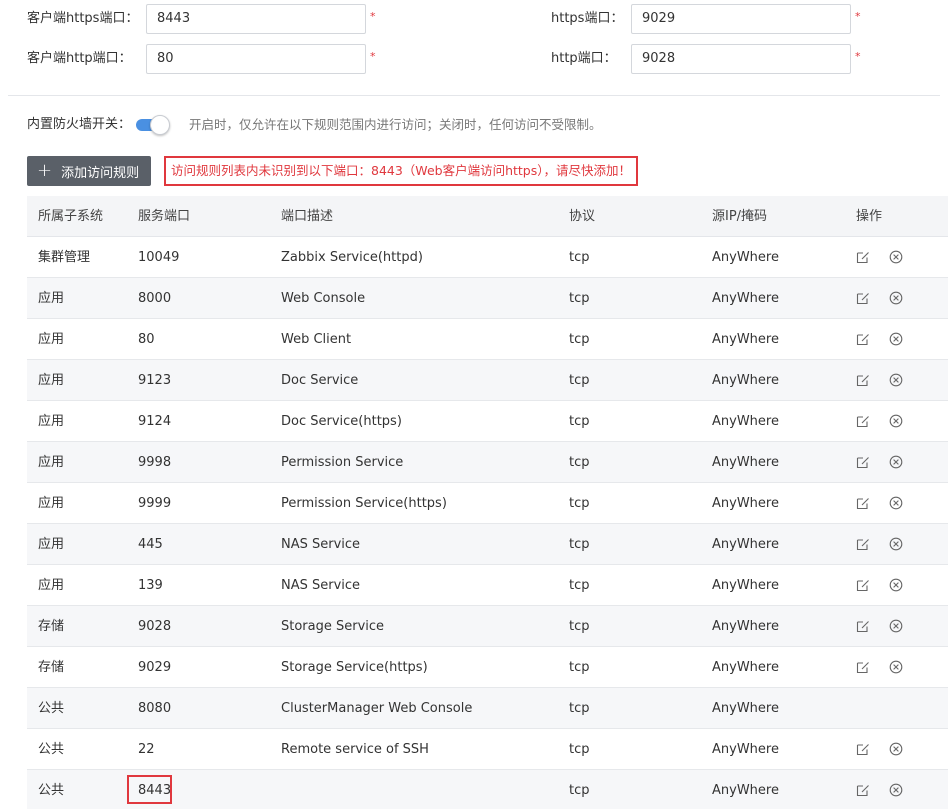 The width and height of the screenshot is (948, 809). I want to click on cell-description: Permission Service, so click(342, 462).